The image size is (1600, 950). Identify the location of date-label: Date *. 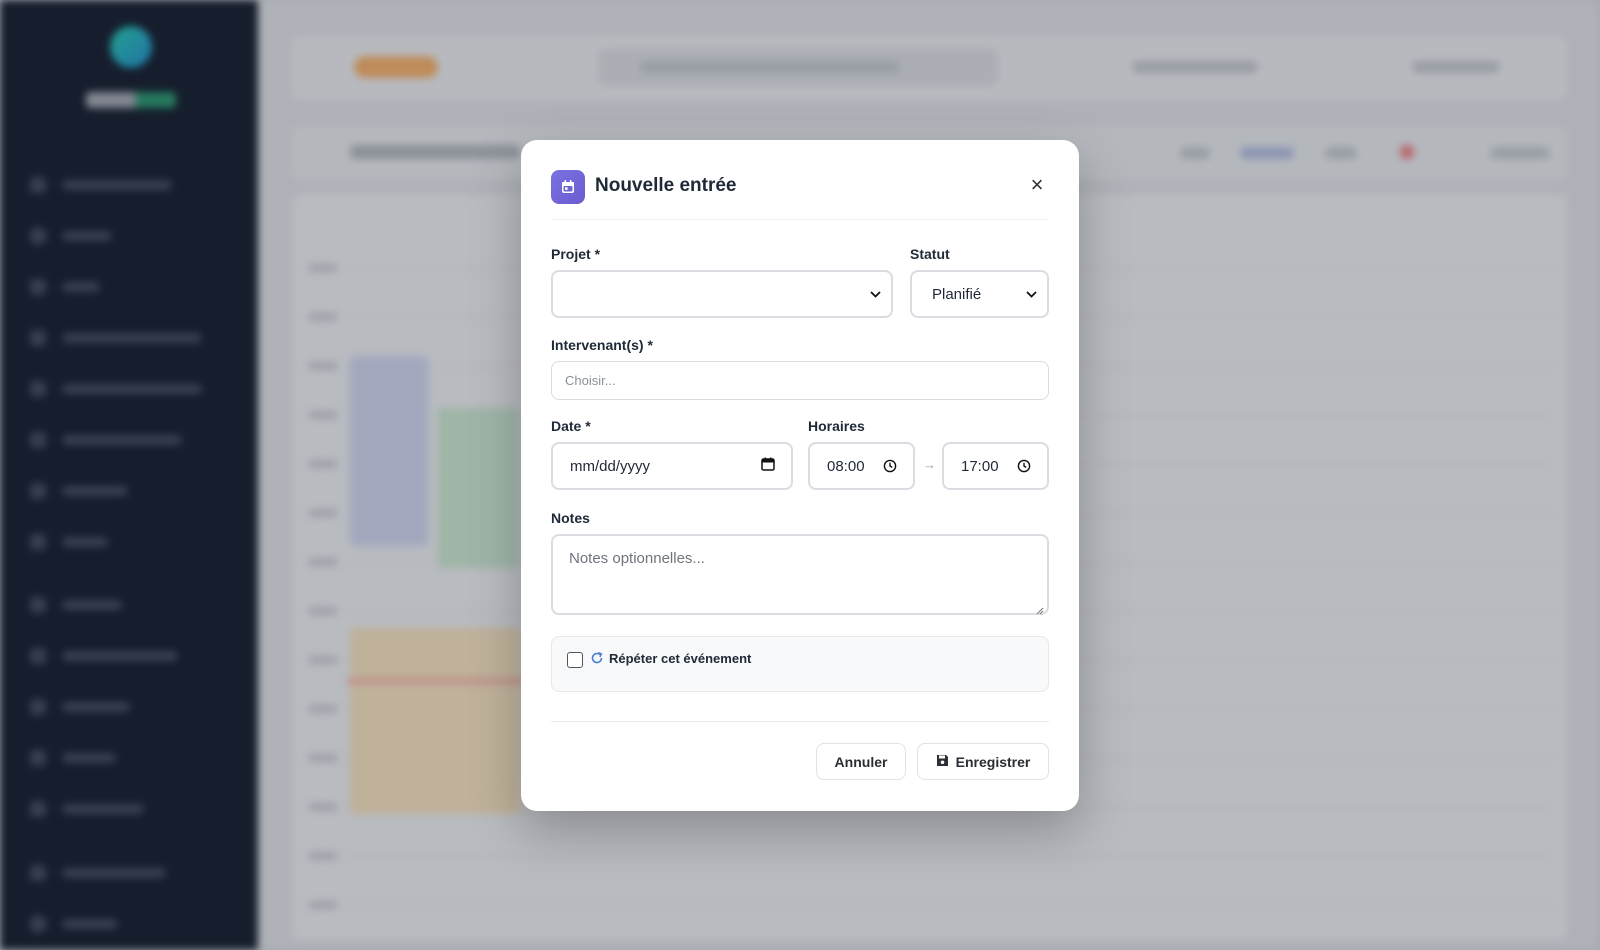
(571, 426).